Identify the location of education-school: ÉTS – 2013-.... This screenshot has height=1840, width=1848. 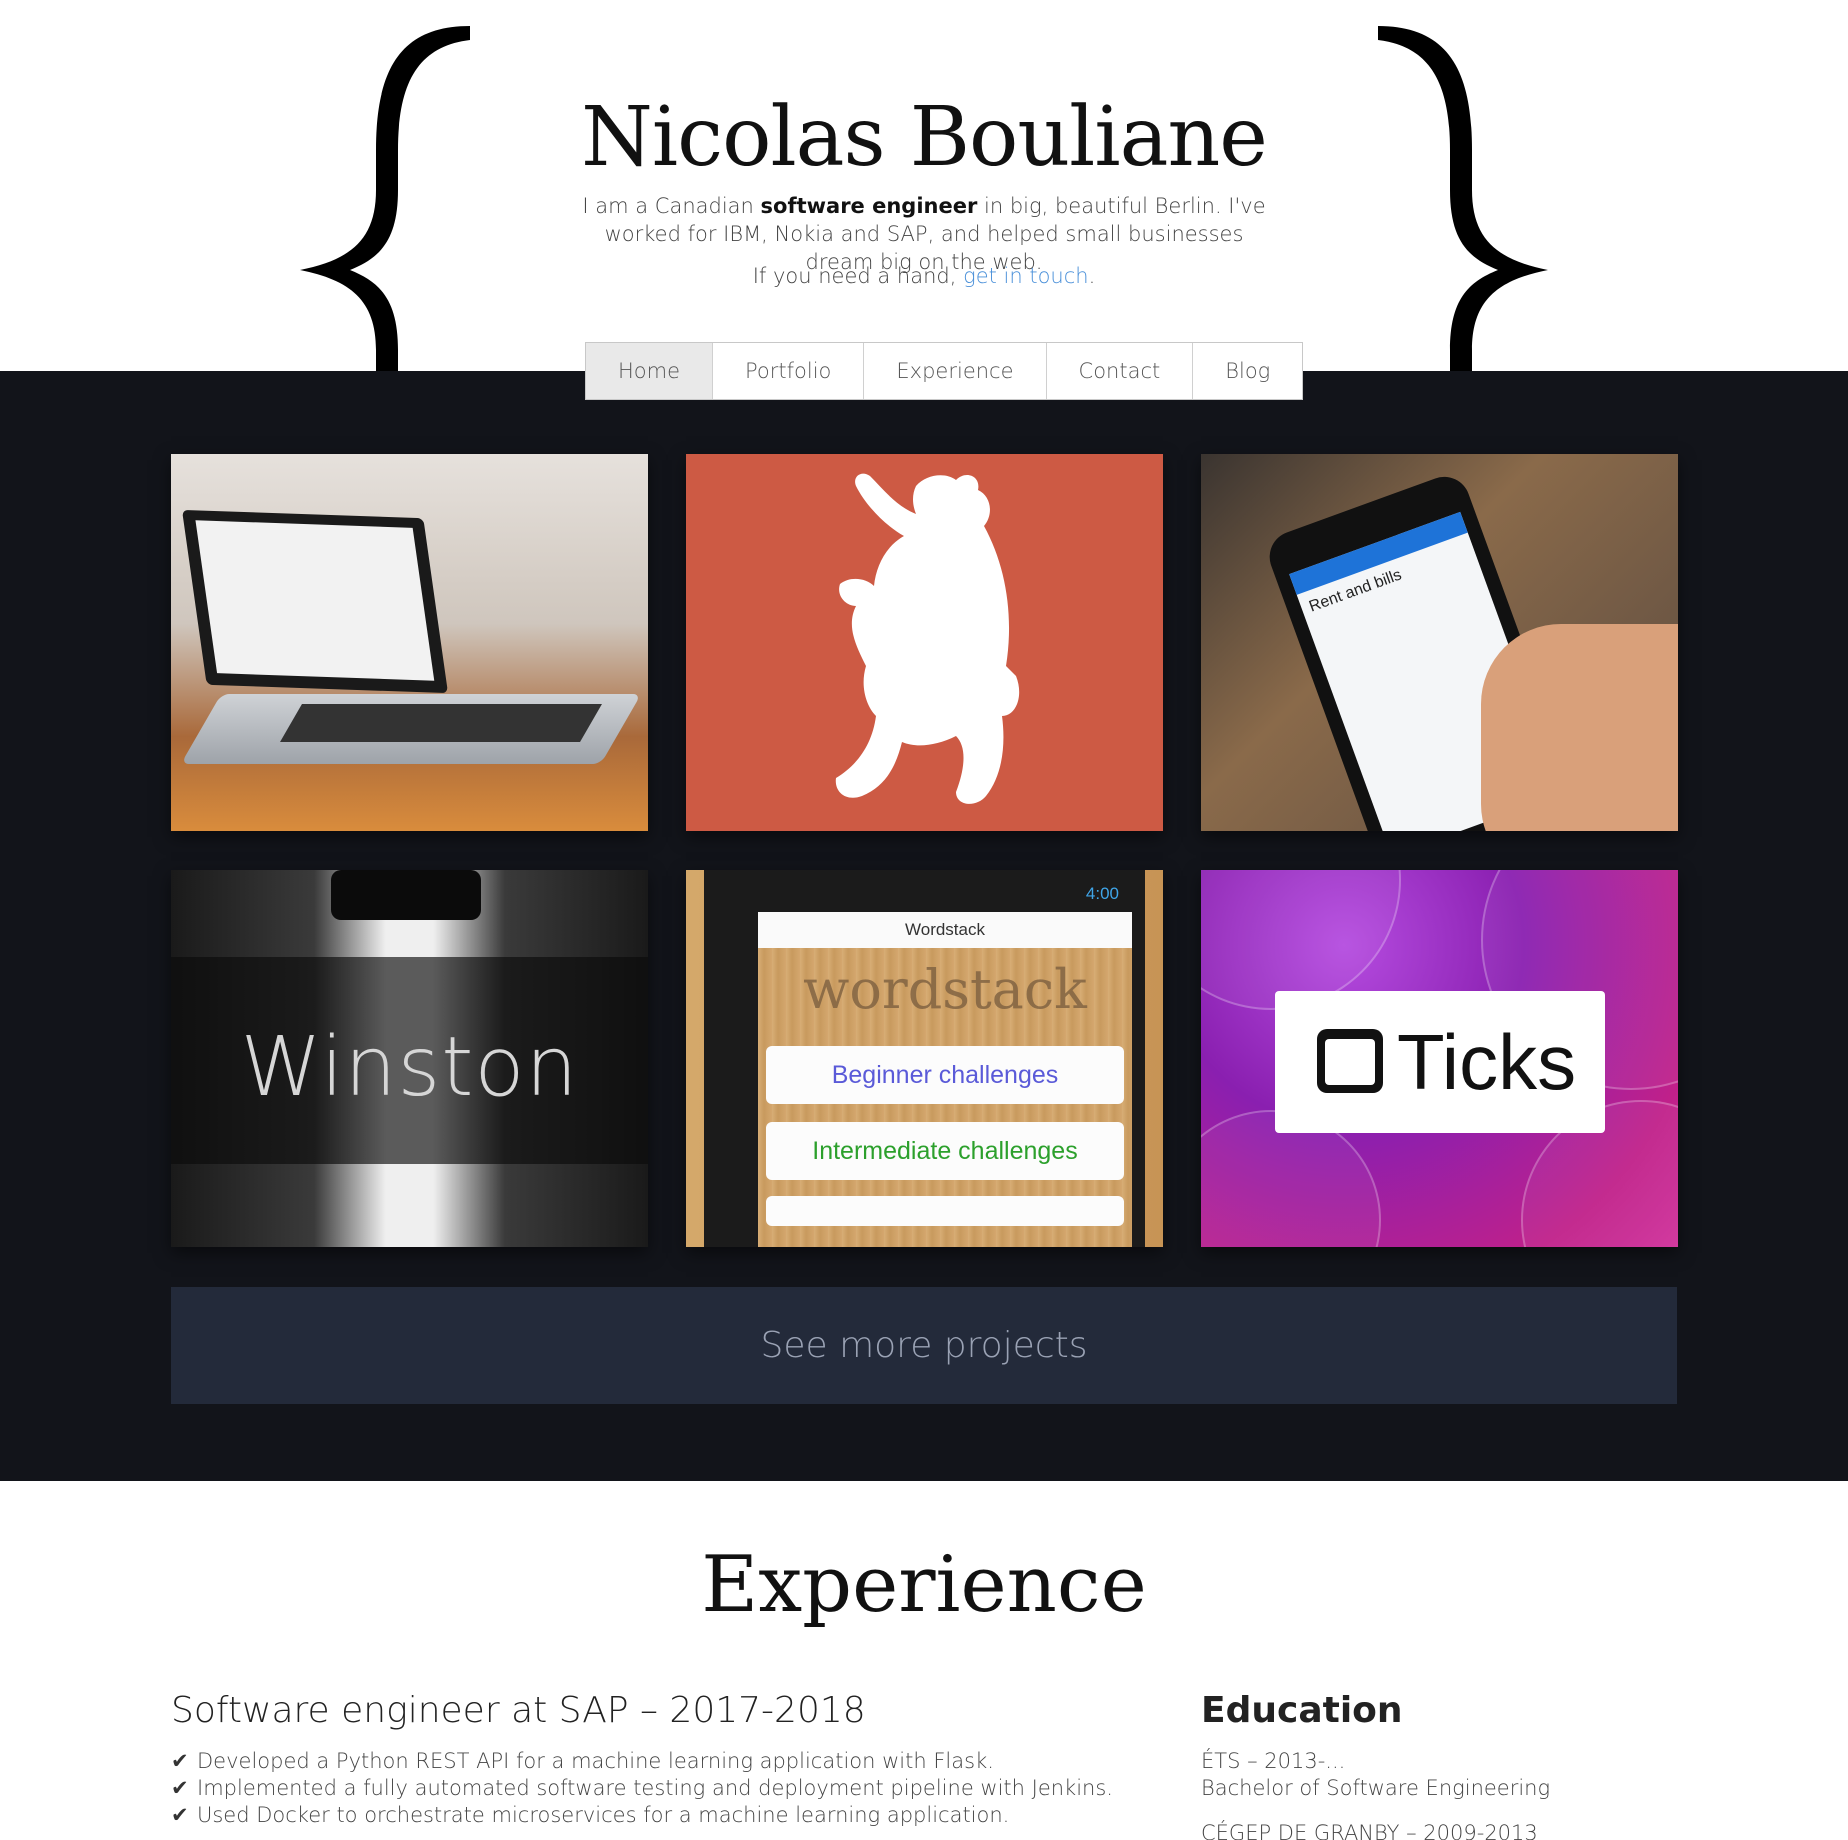
(1273, 1761).